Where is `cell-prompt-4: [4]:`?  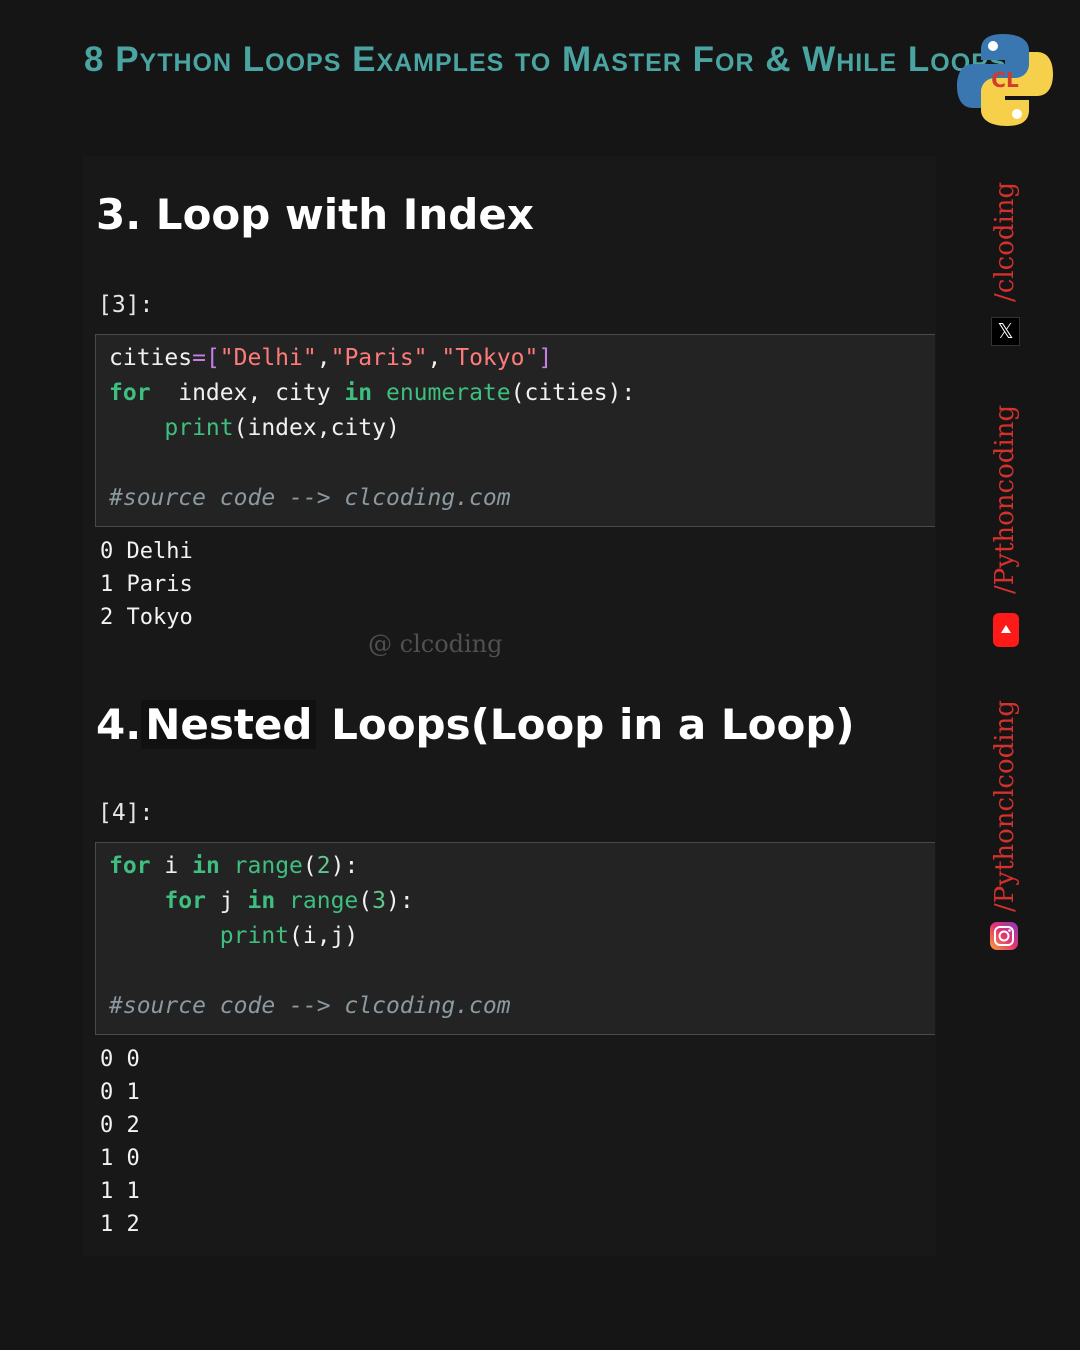 cell-prompt-4: [4]: is located at coordinates (126, 813).